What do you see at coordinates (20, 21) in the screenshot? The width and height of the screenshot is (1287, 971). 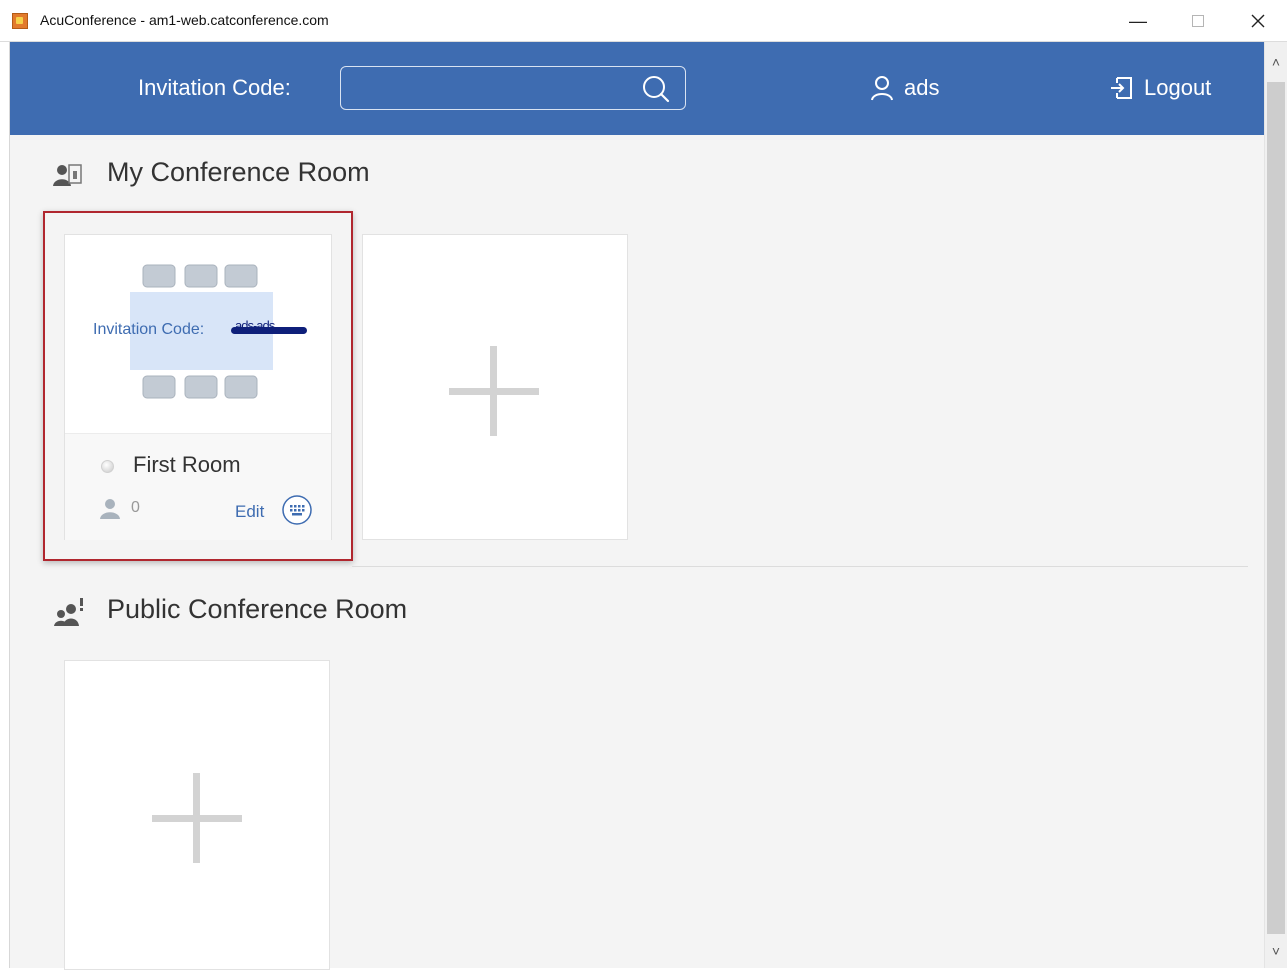 I see `app-logo-icon` at bounding box center [20, 21].